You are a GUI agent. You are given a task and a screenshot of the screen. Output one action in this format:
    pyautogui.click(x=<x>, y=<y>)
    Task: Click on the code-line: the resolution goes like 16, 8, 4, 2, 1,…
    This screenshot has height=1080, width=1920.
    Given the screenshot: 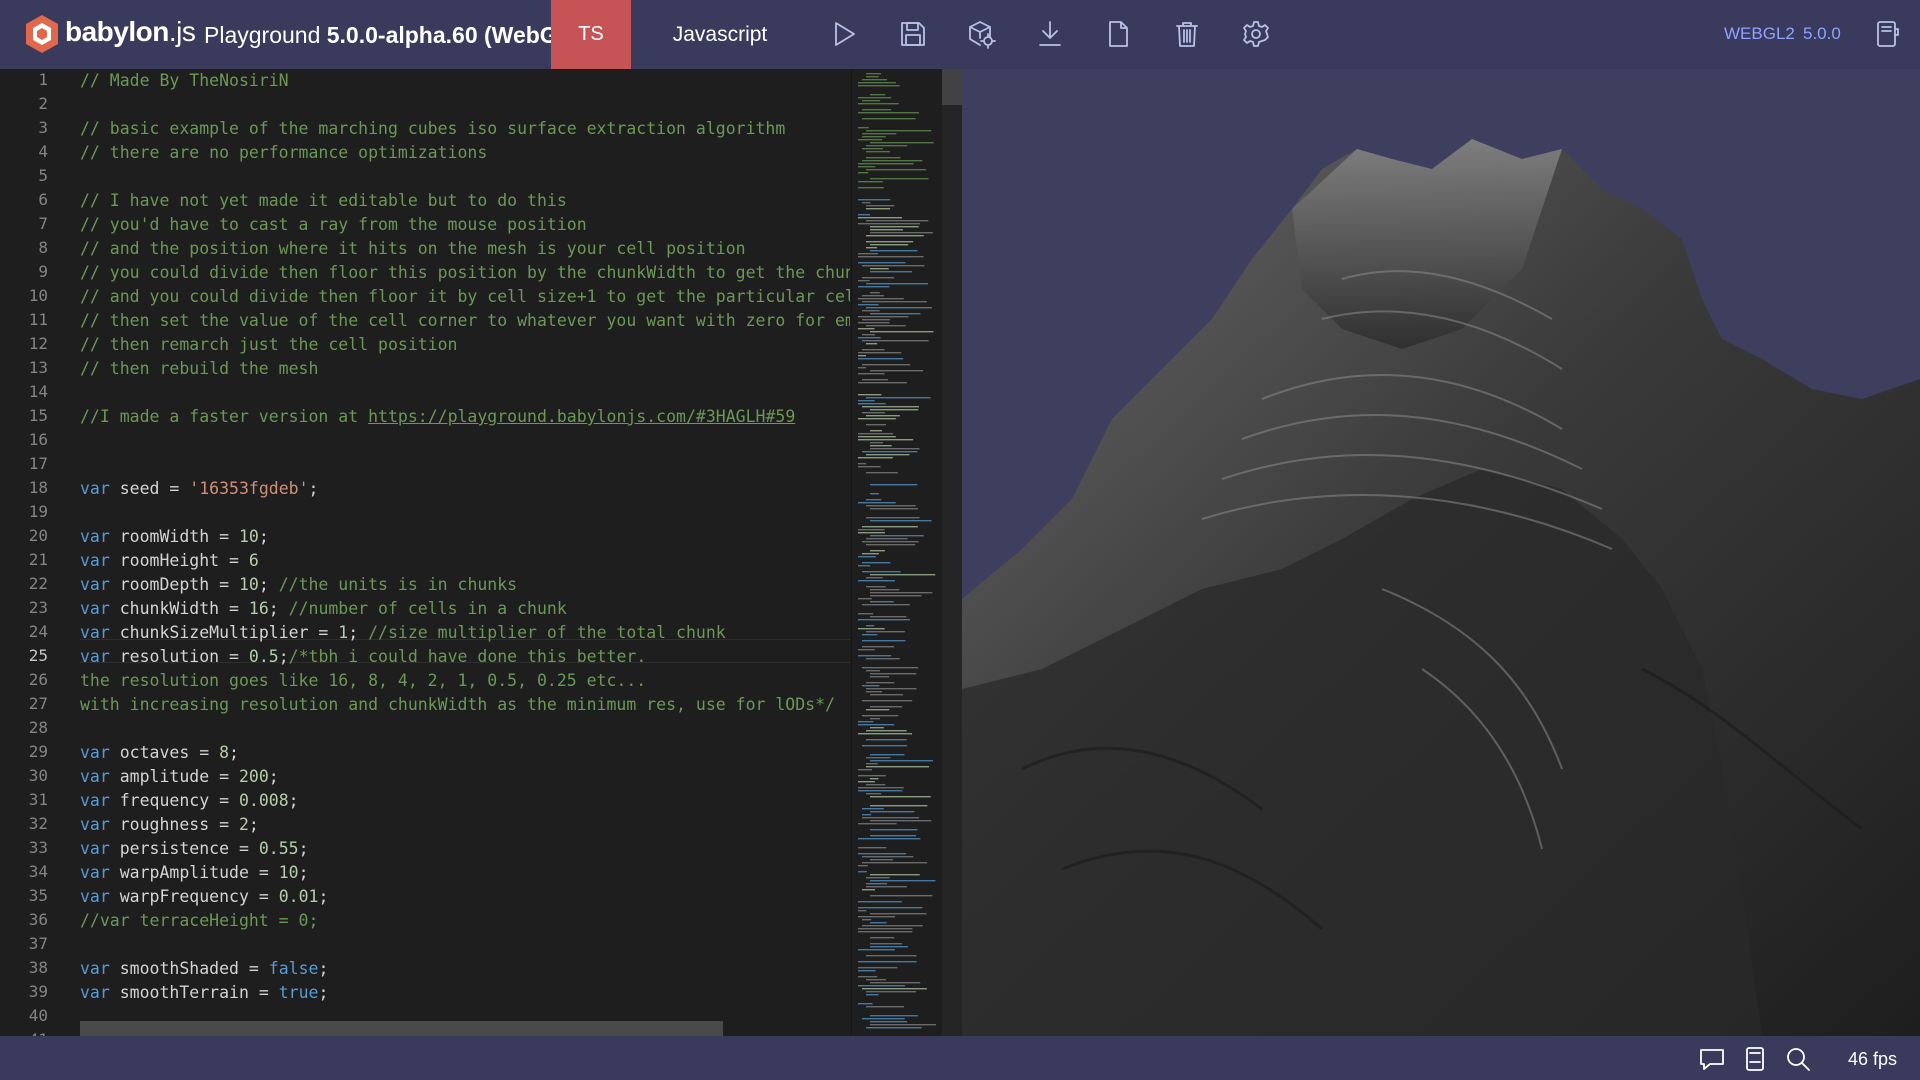 What is the action you would take?
    pyautogui.click(x=363, y=680)
    